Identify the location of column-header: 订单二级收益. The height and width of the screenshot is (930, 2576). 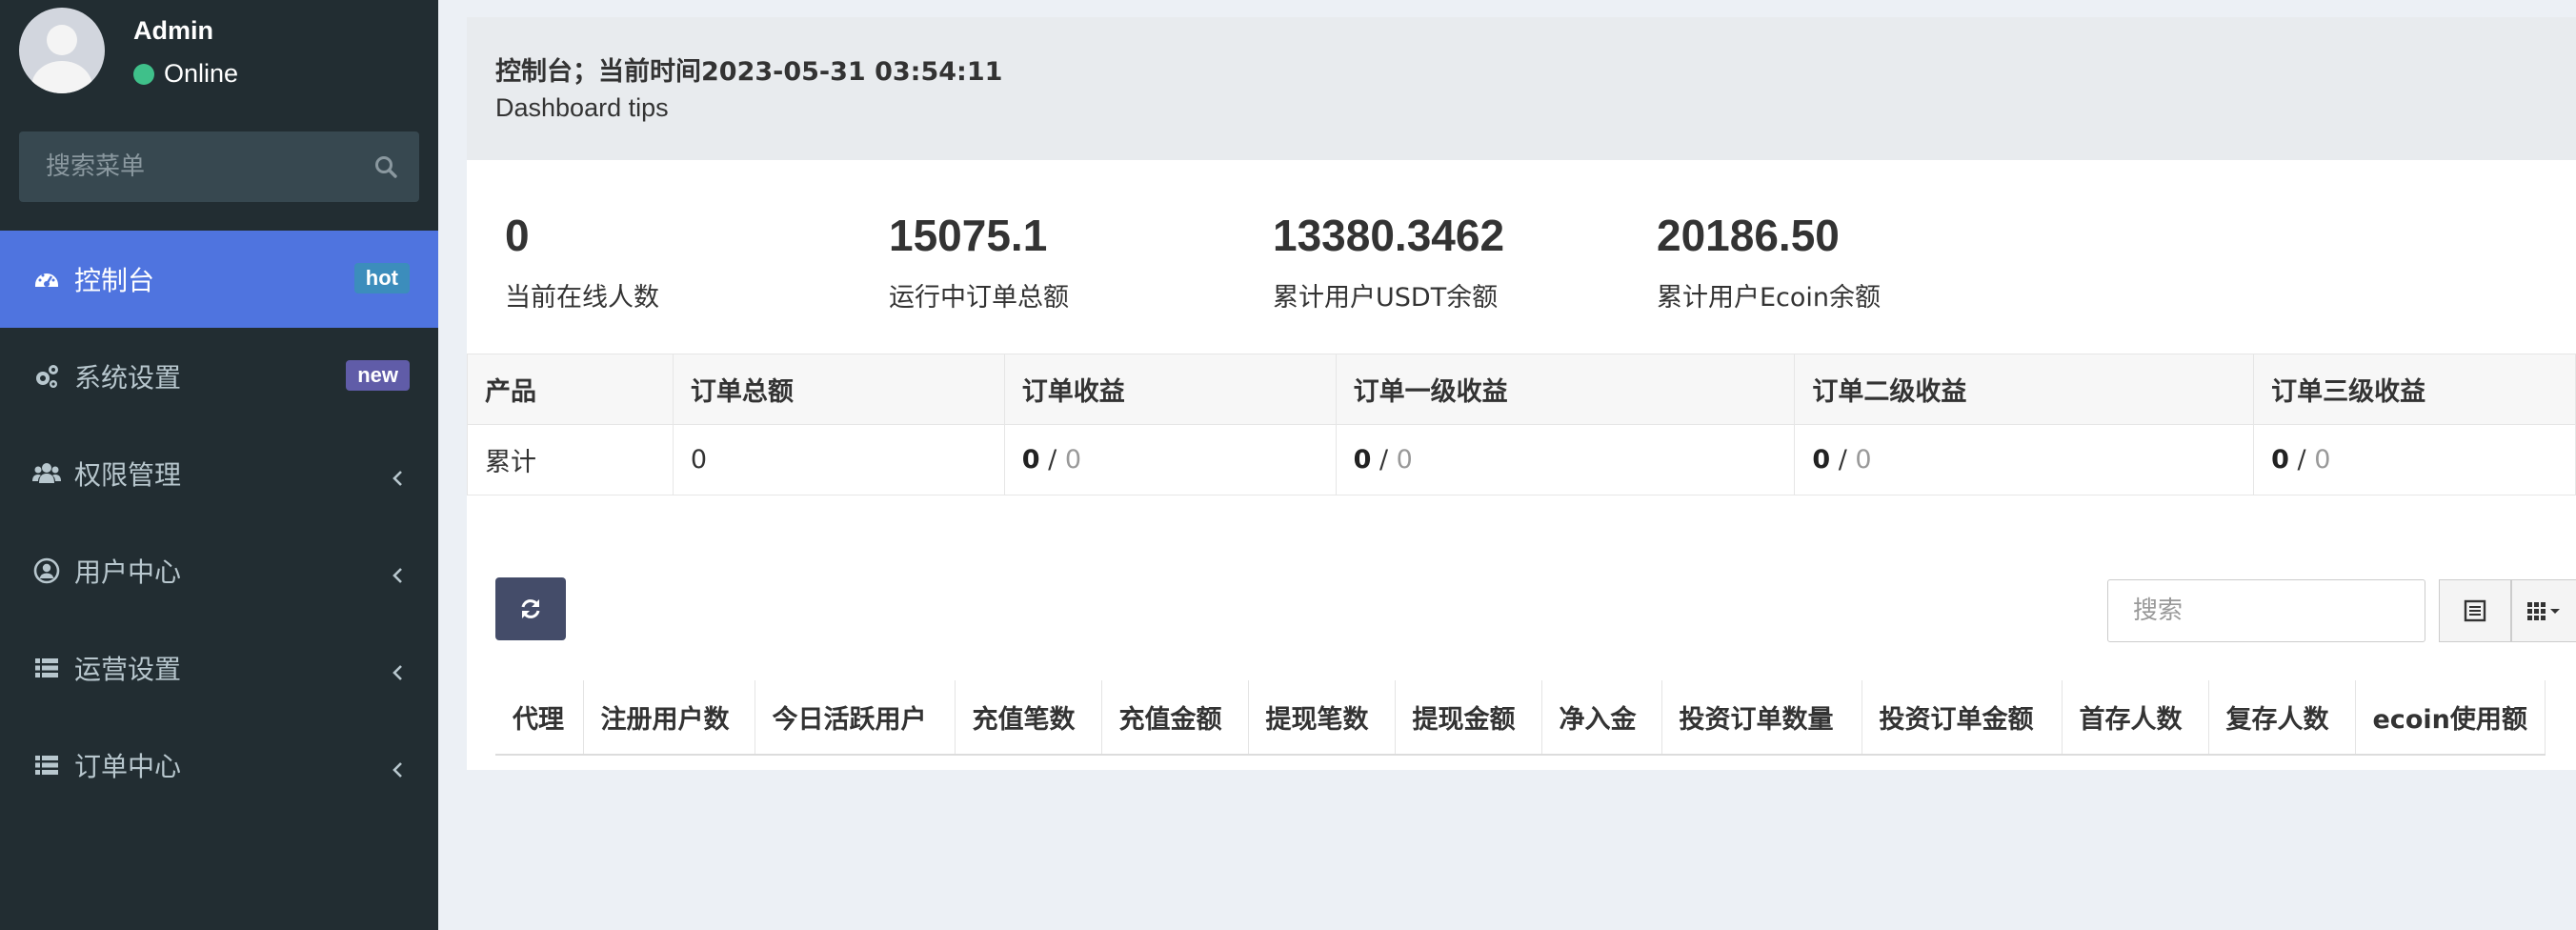
(2024, 390).